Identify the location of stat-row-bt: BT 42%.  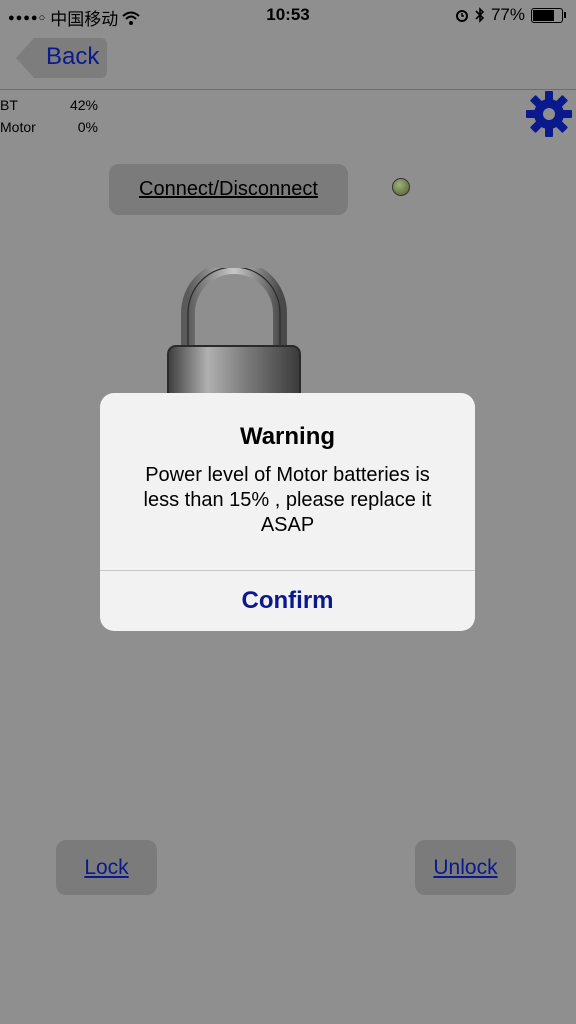
(55, 108).